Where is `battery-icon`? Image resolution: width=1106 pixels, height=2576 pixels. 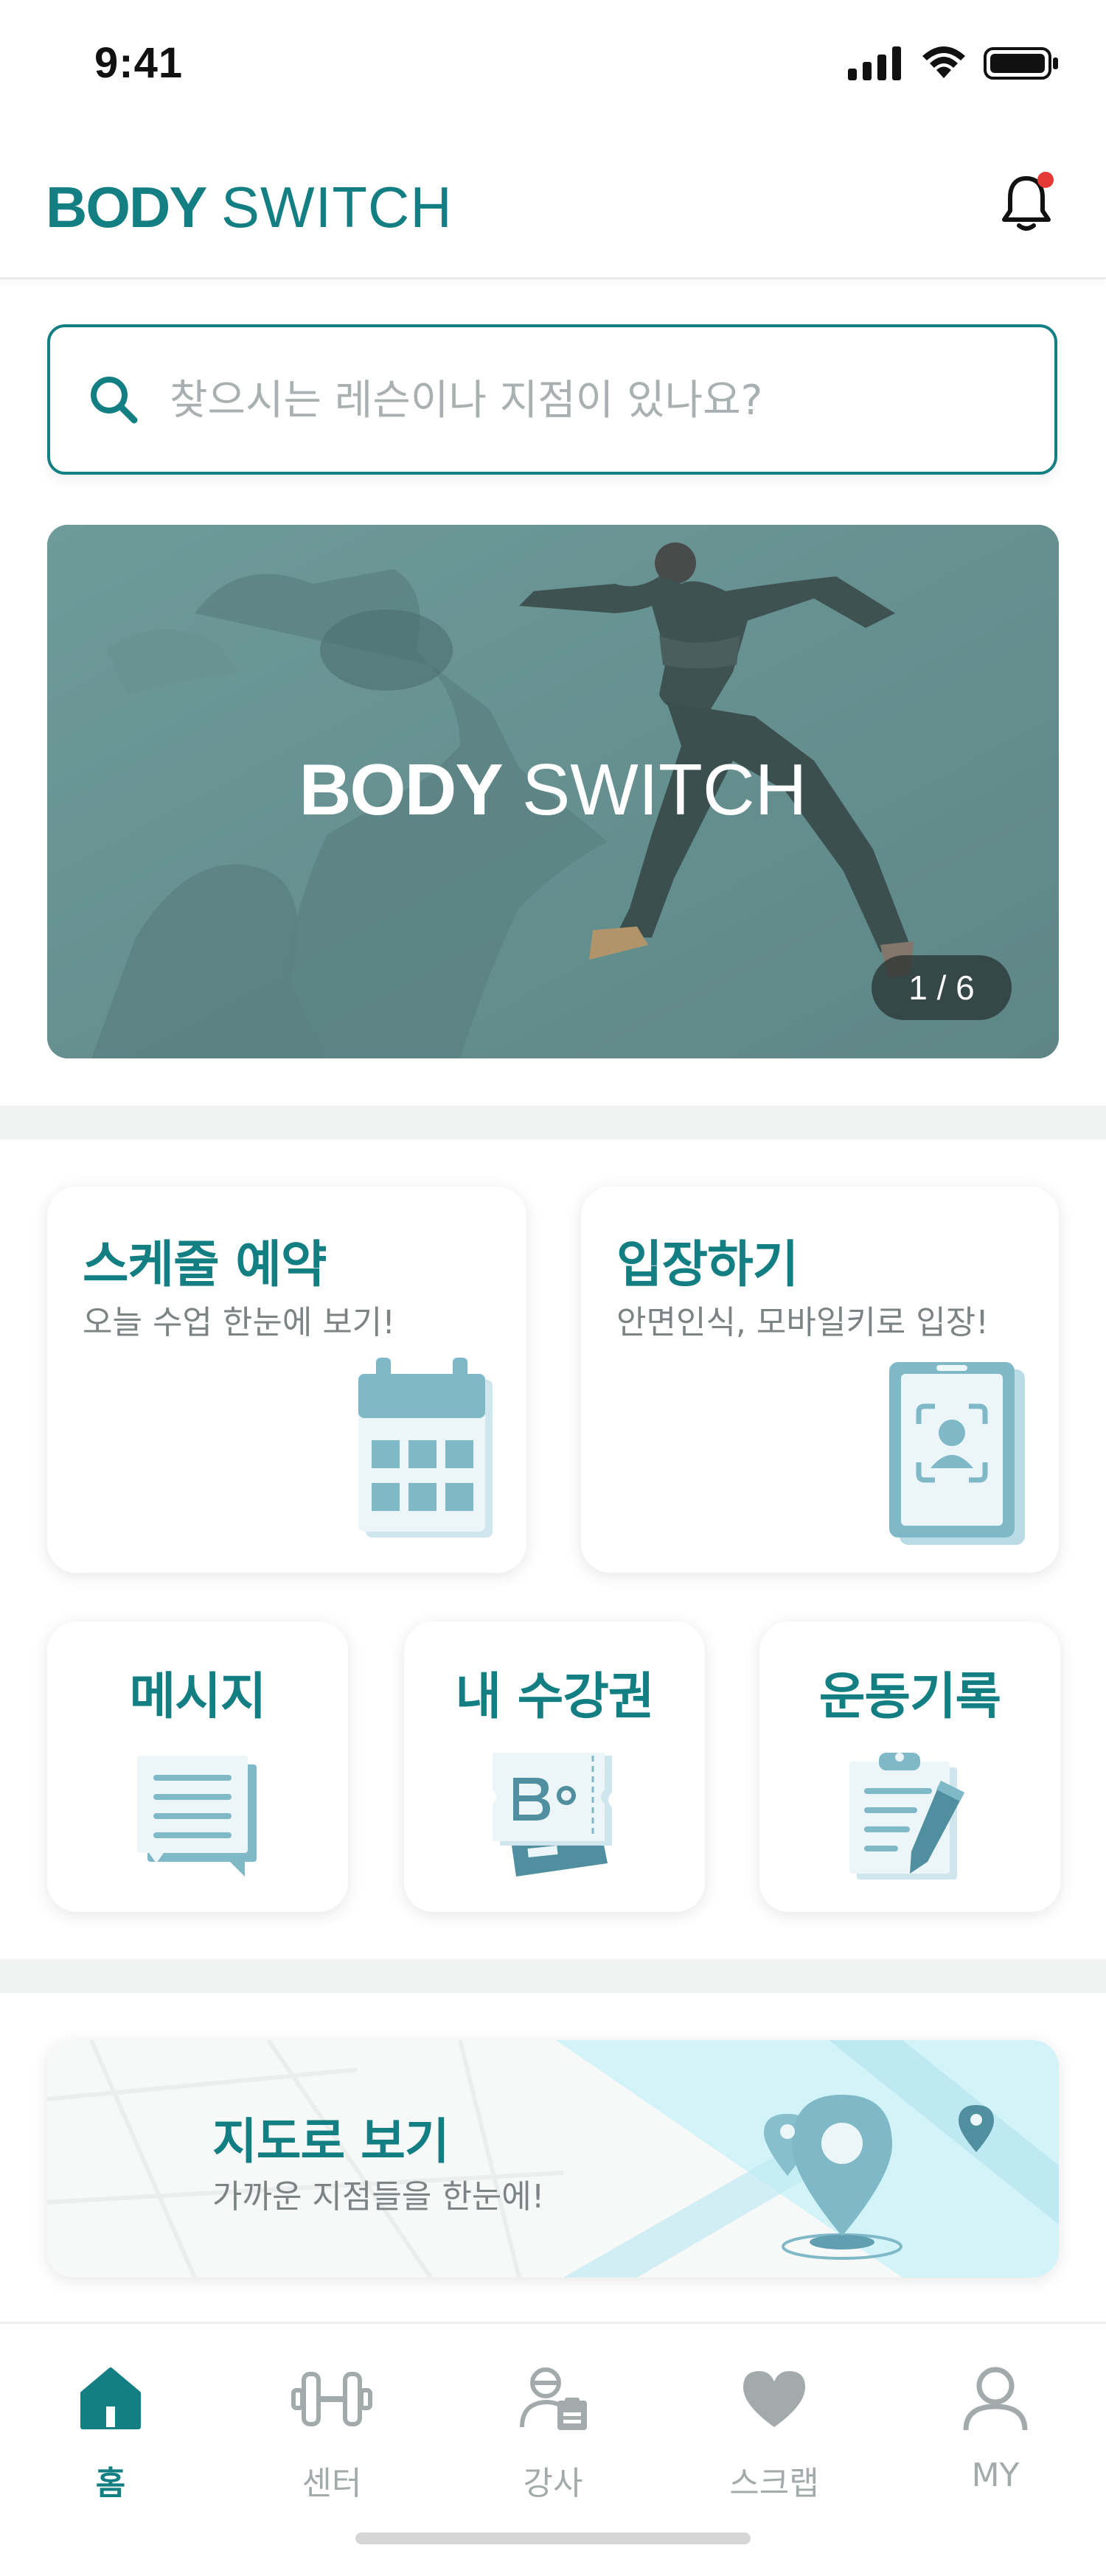 battery-icon is located at coordinates (1021, 63).